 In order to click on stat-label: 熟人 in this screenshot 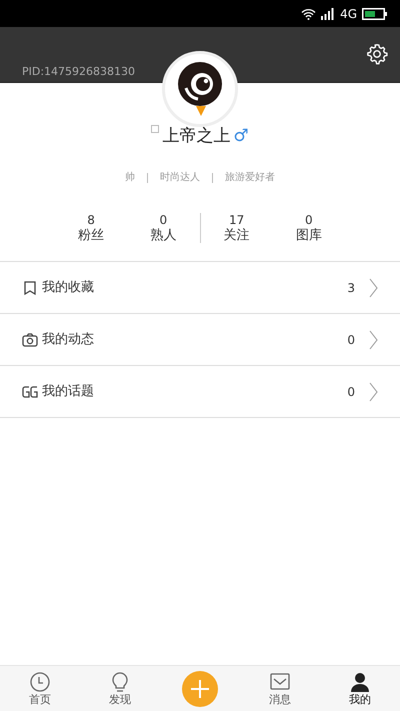, I will do `click(163, 235)`.